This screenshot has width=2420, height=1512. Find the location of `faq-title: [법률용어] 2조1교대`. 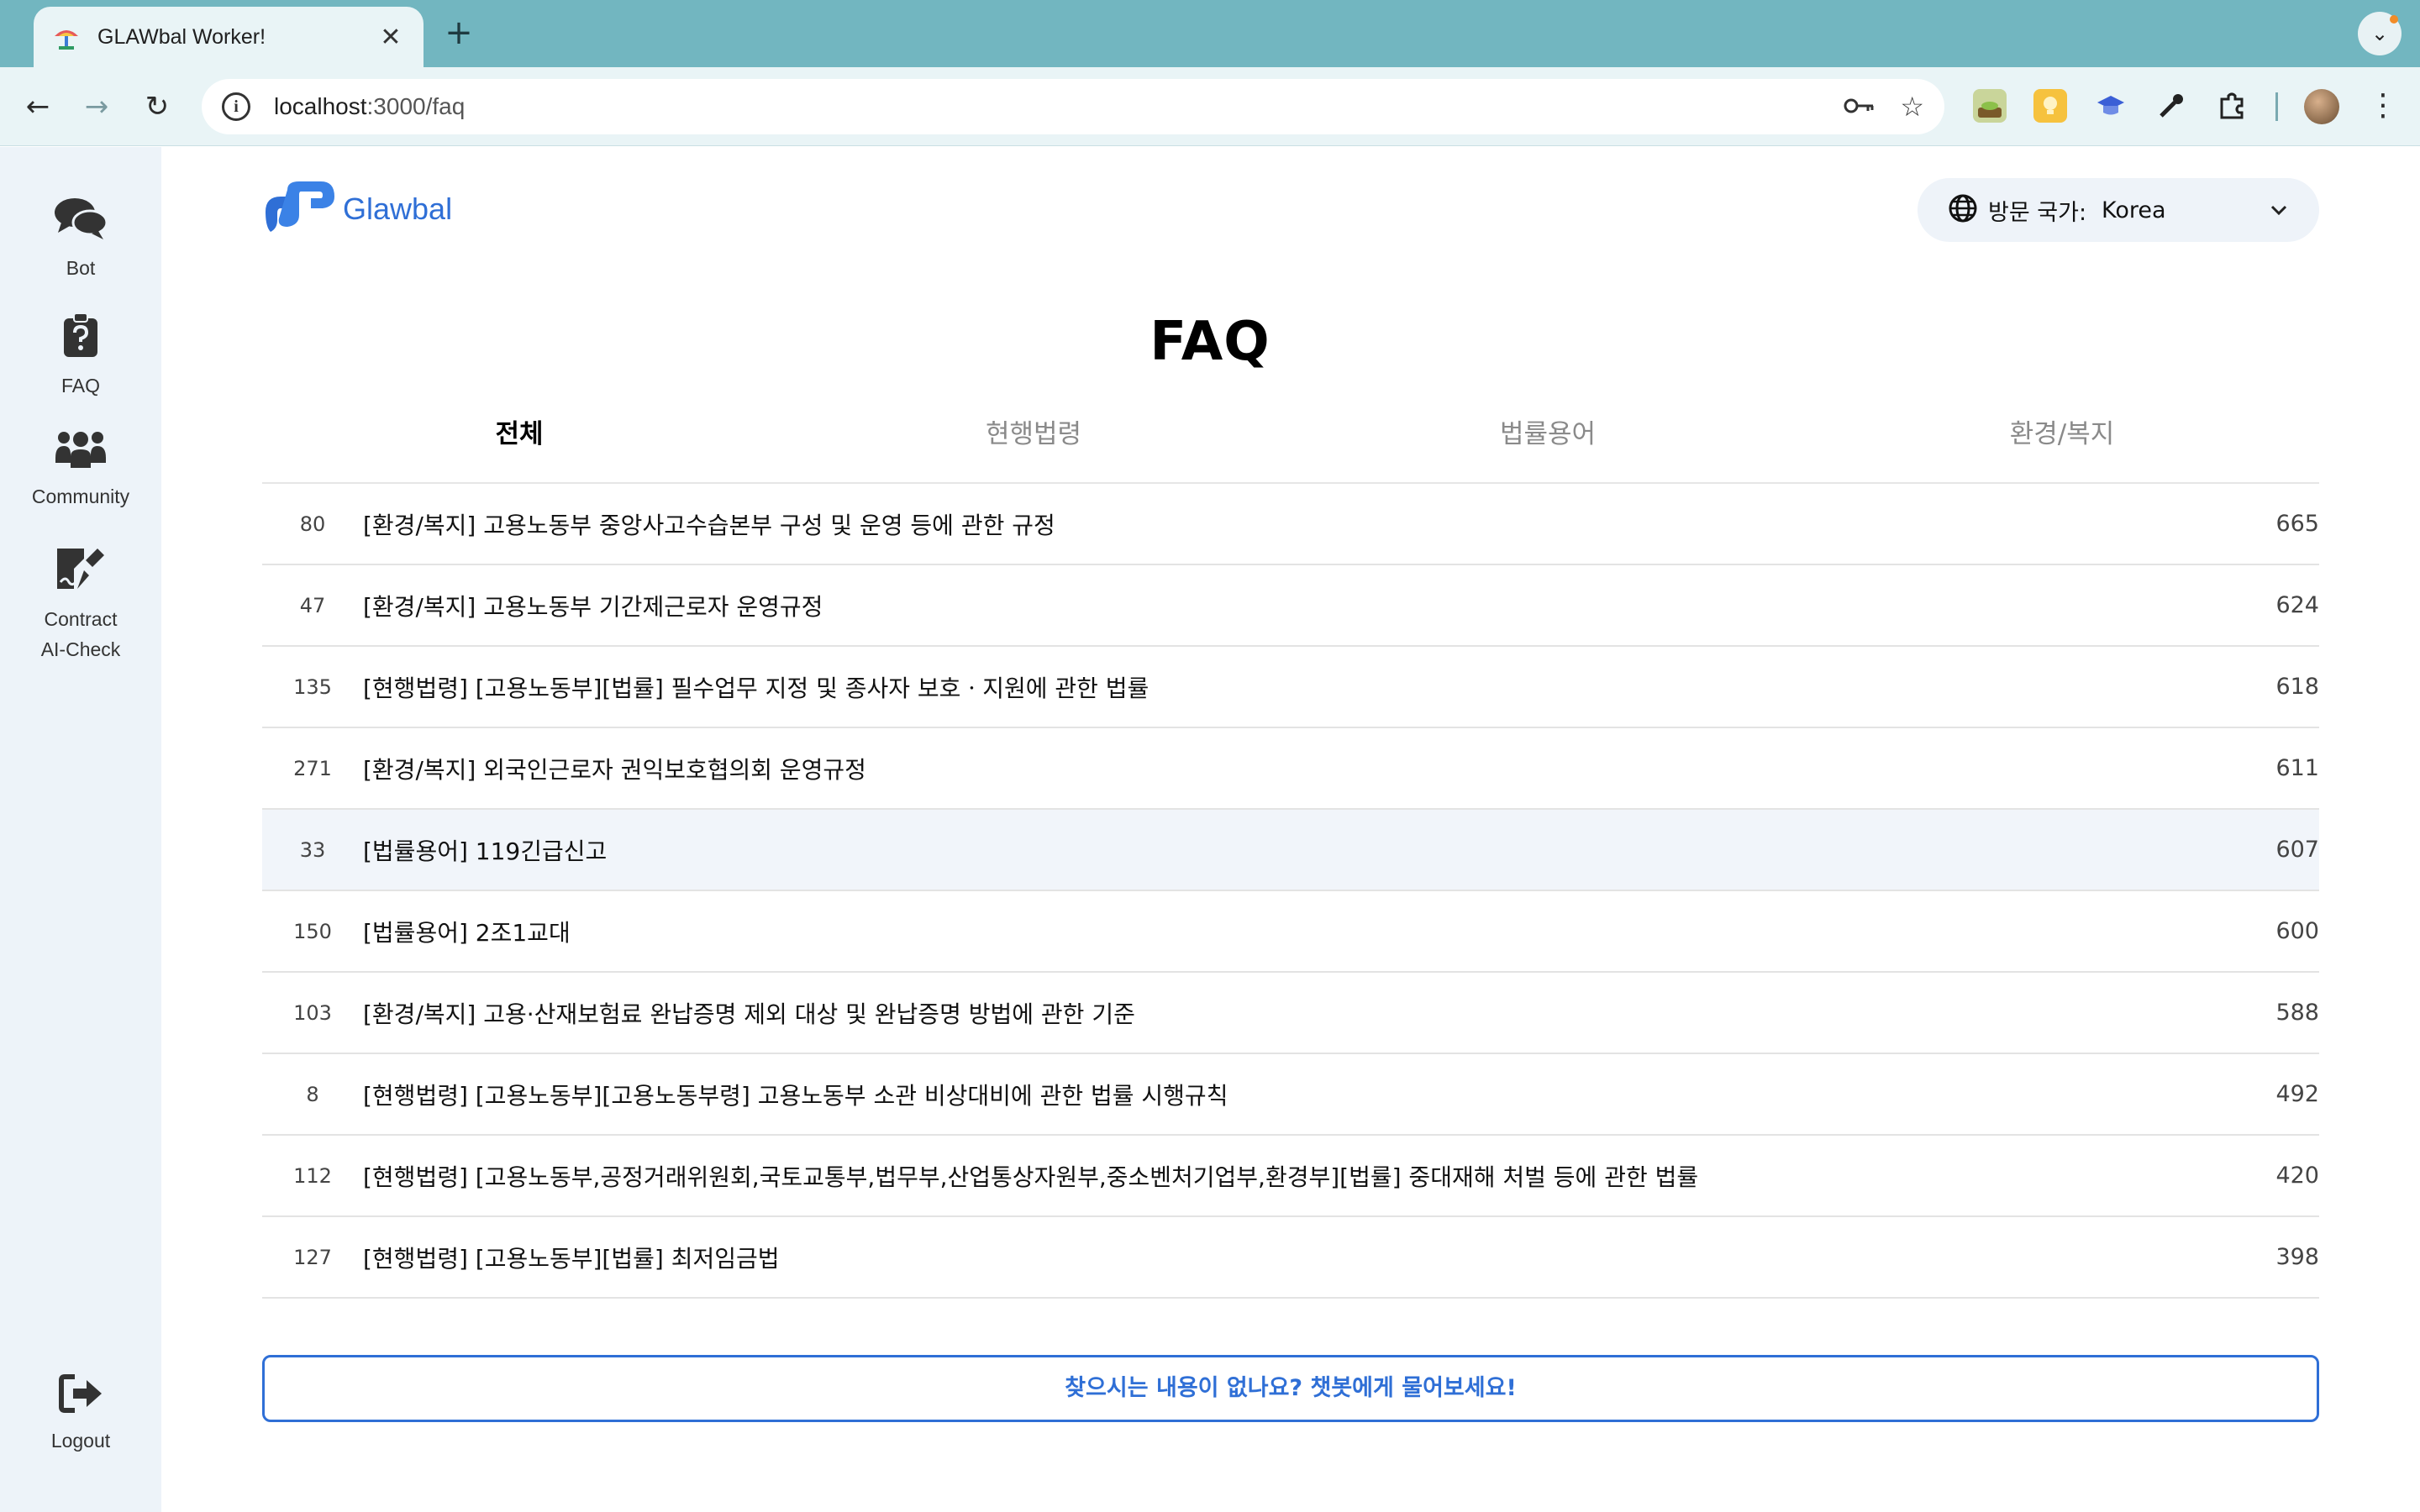

faq-title: [법률용어] 2조1교대 is located at coordinates (467, 932).